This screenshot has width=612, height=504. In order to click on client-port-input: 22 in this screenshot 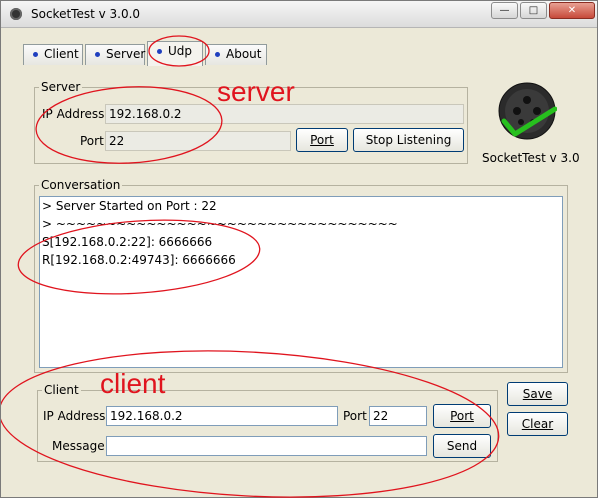, I will do `click(398, 416)`.